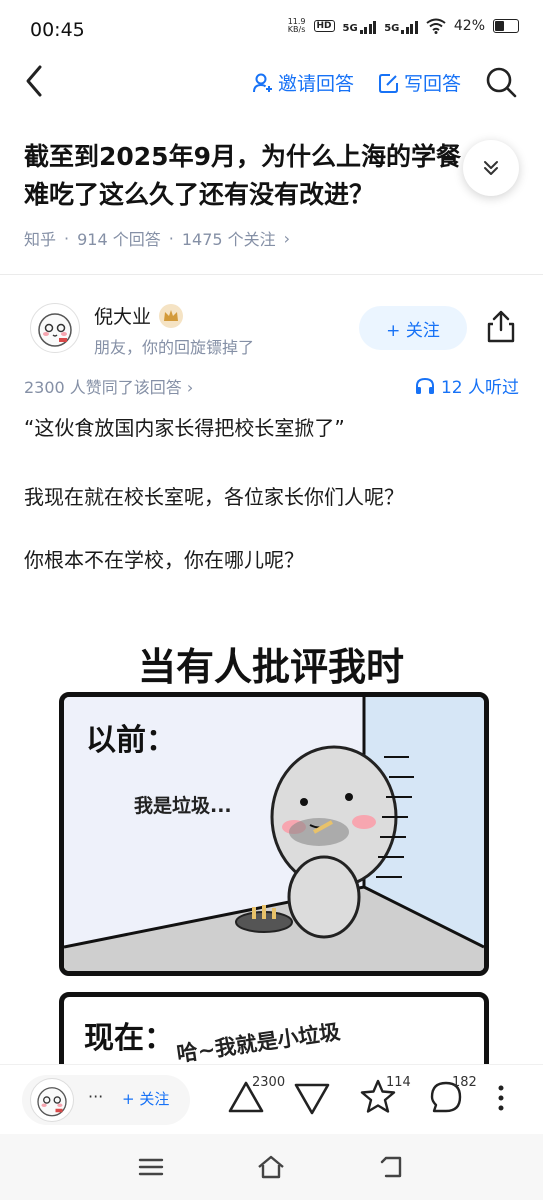 The image size is (543, 1200). I want to click on author-bio: 朋友，你的回旋镖掉了, so click(174, 347).